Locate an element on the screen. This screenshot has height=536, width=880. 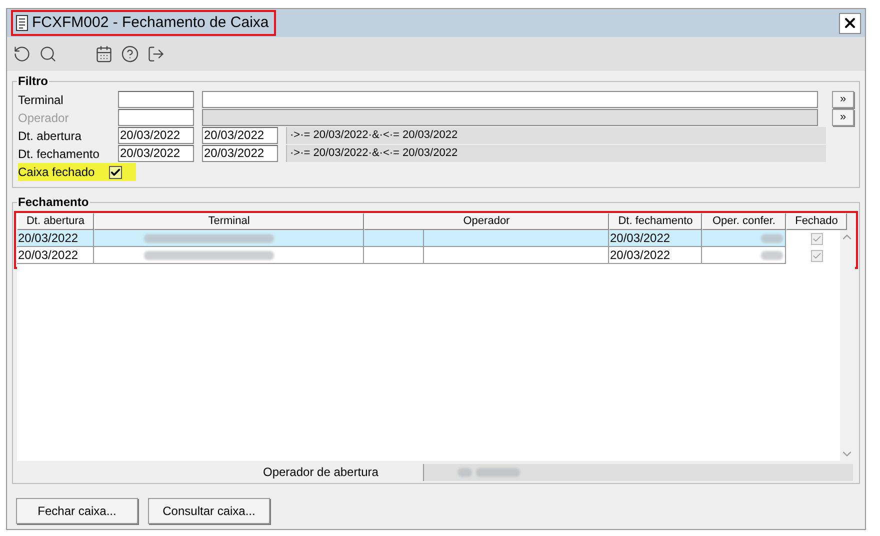
checkbox-label: Caixa fechado is located at coordinates (56, 172).